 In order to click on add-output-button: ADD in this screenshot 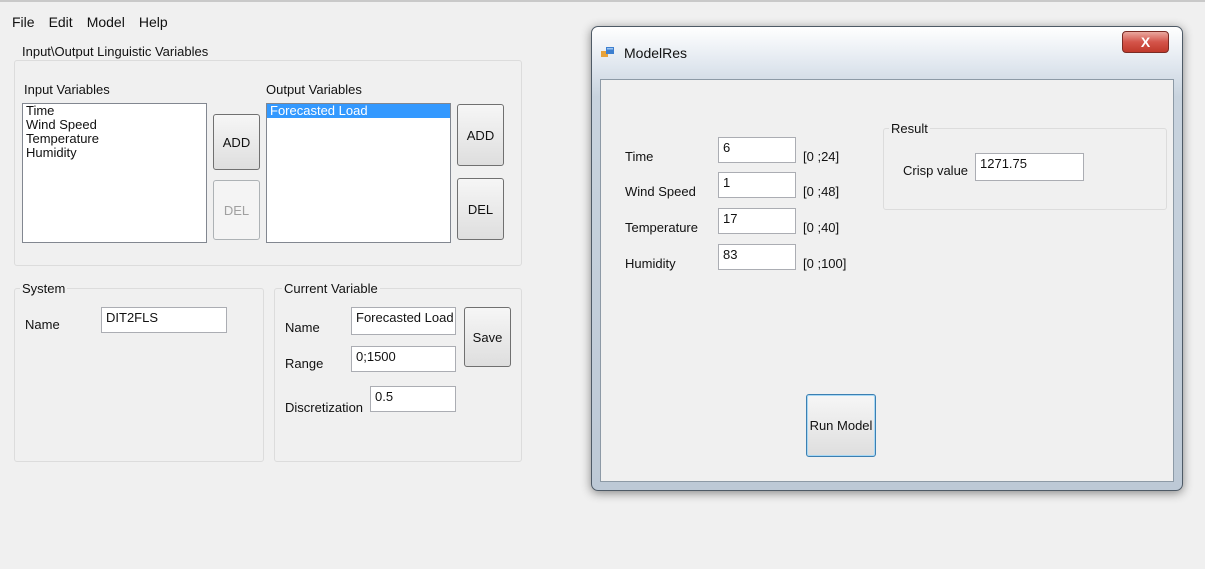, I will do `click(480, 135)`.